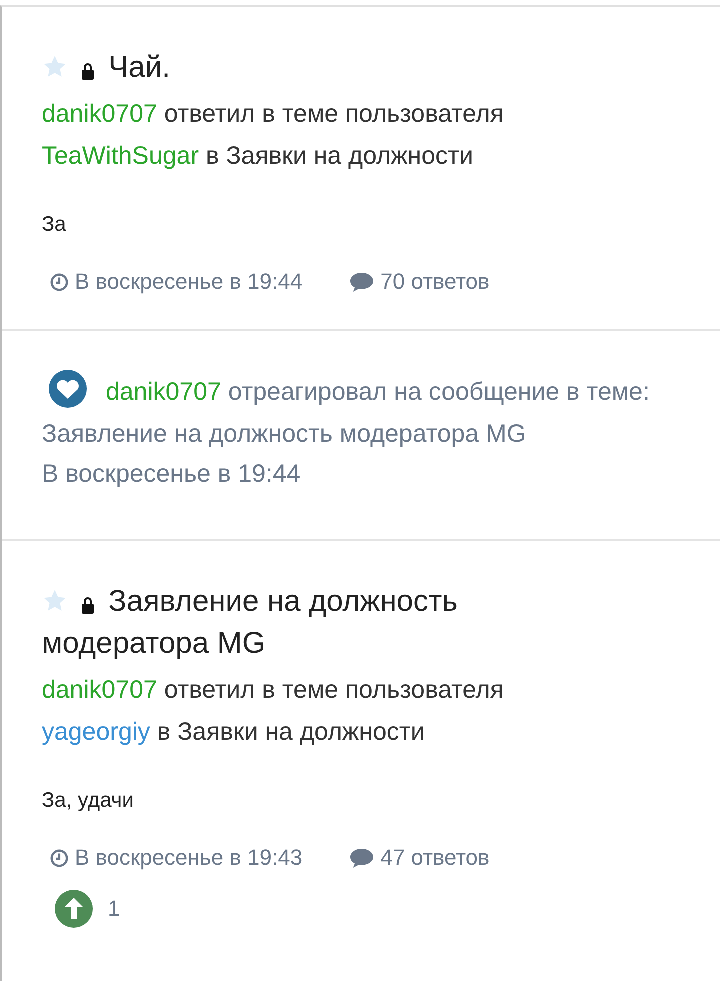 Image resolution: width=720 pixels, height=981 pixels. What do you see at coordinates (346, 413) in the screenshot?
I see `reaction-text: danik0707 отреагировал на сообщение в теме: Заявление на должность модератора MG` at bounding box center [346, 413].